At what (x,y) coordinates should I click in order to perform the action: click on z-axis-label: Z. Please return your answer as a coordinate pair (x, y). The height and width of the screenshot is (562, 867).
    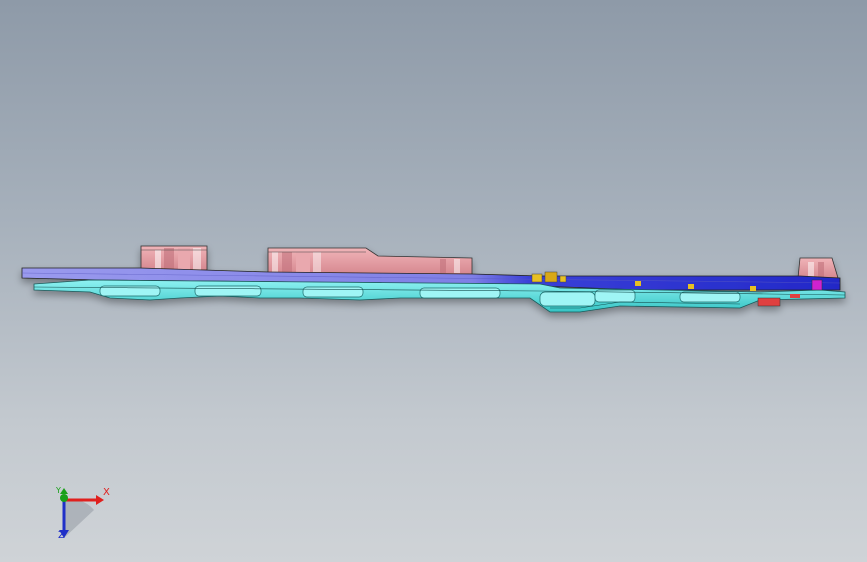
    Looking at the image, I should click on (61, 535).